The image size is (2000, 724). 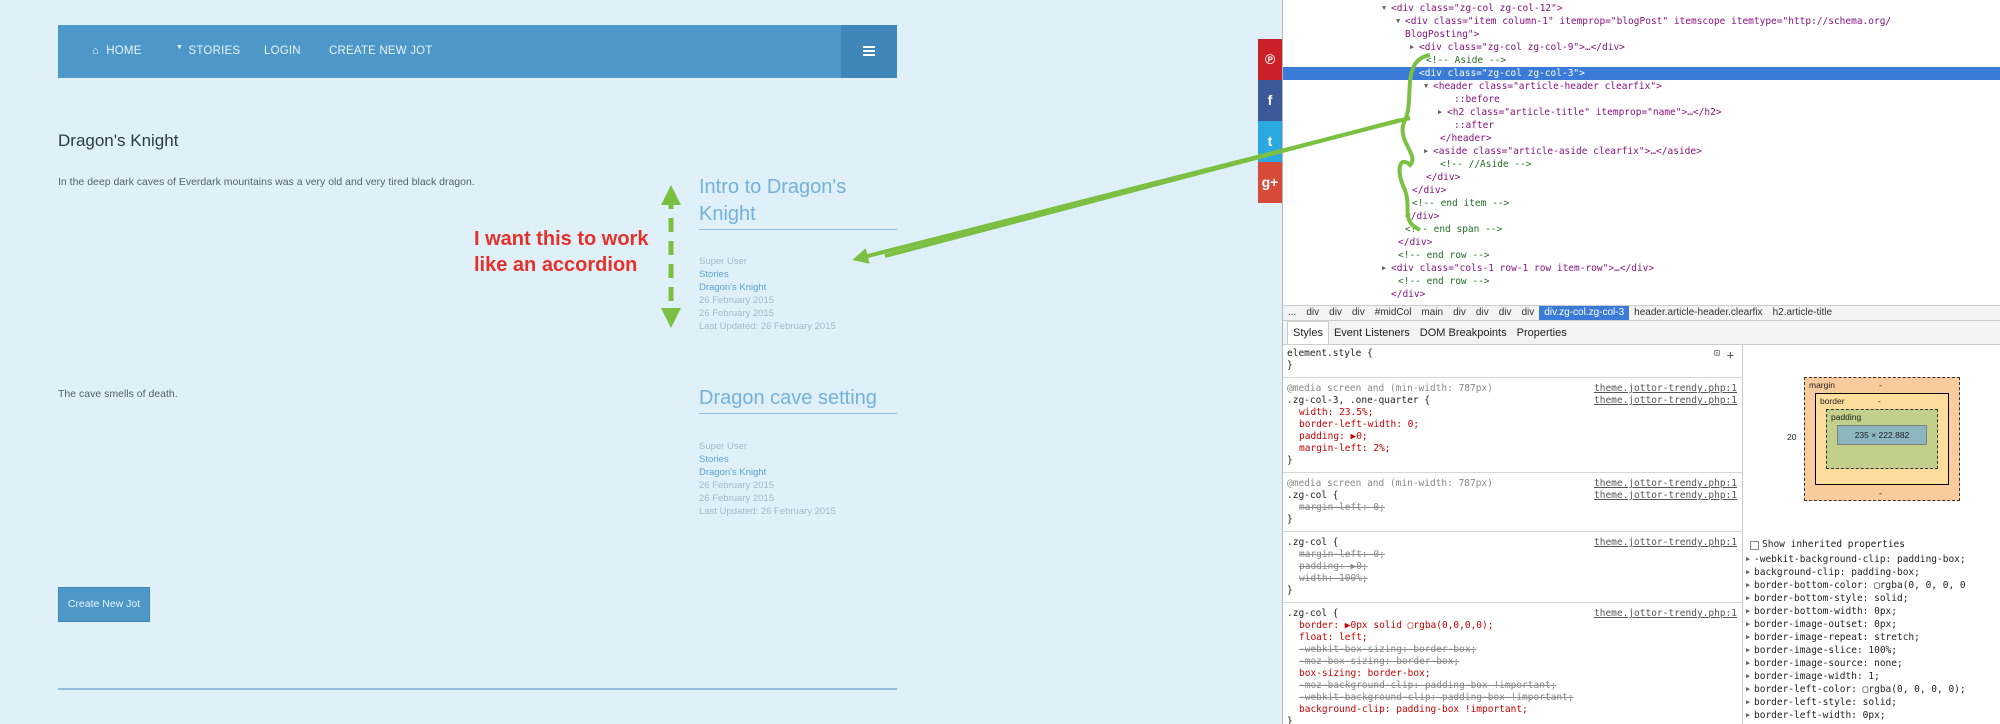 I want to click on aside-title: Dragon cave setting, so click(x=798, y=399).